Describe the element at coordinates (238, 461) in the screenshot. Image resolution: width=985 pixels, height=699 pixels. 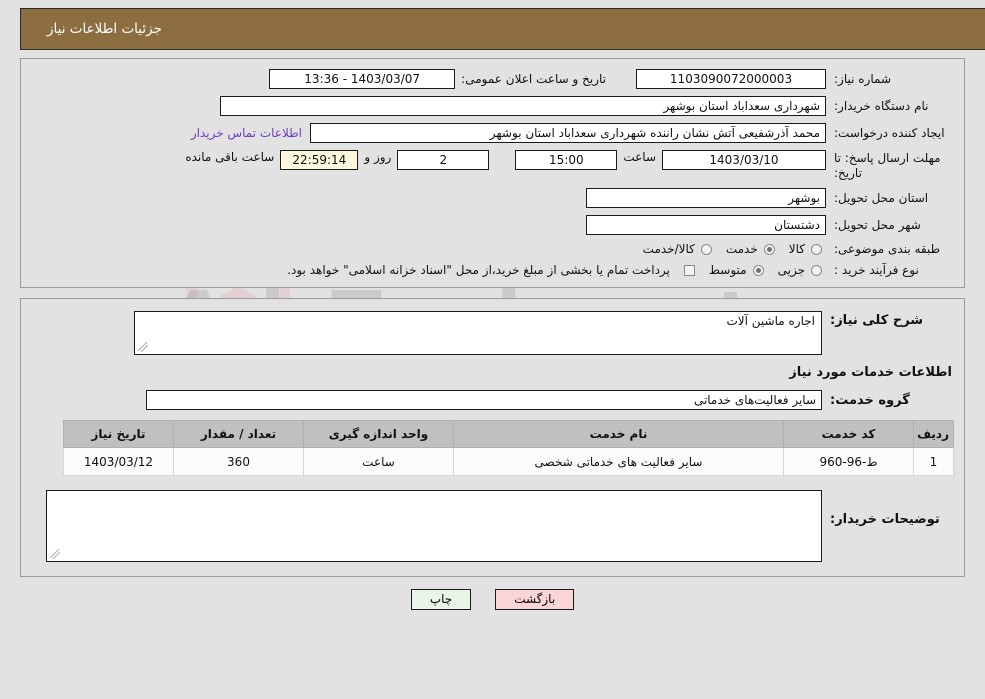
I see `cell-quantity: 360` at that location.